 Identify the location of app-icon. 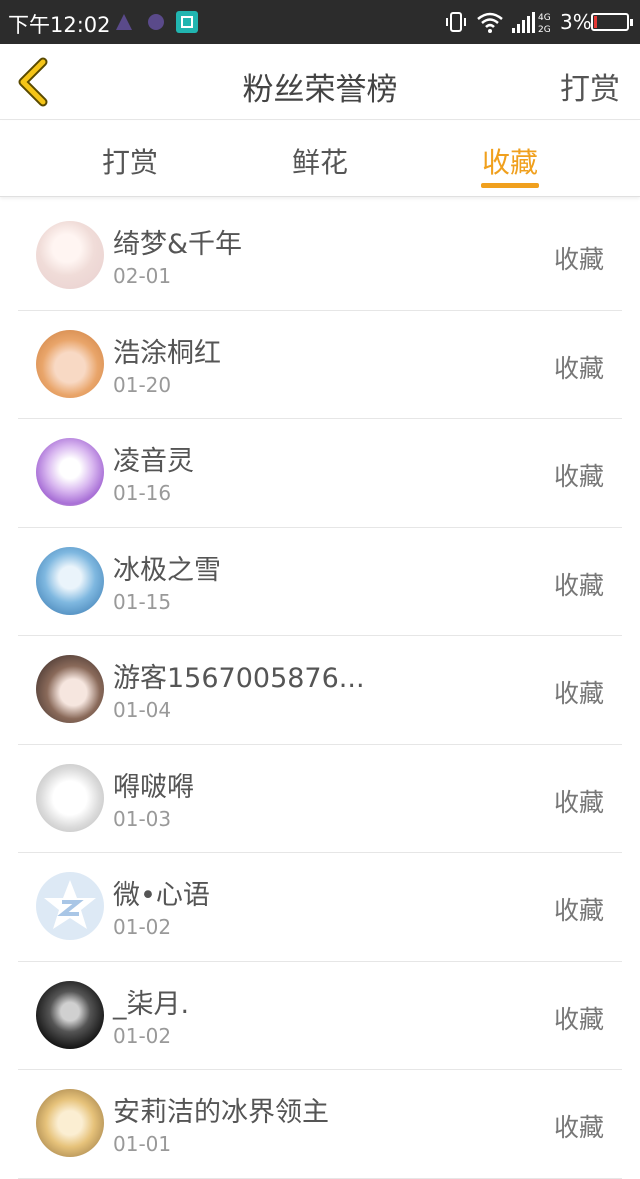
(156, 22).